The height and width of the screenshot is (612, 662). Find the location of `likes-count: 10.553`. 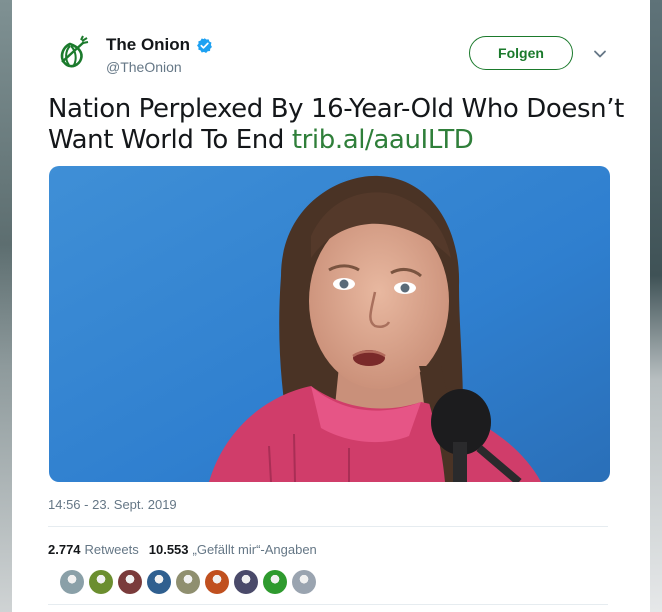

likes-count: 10.553 is located at coordinates (168, 549).